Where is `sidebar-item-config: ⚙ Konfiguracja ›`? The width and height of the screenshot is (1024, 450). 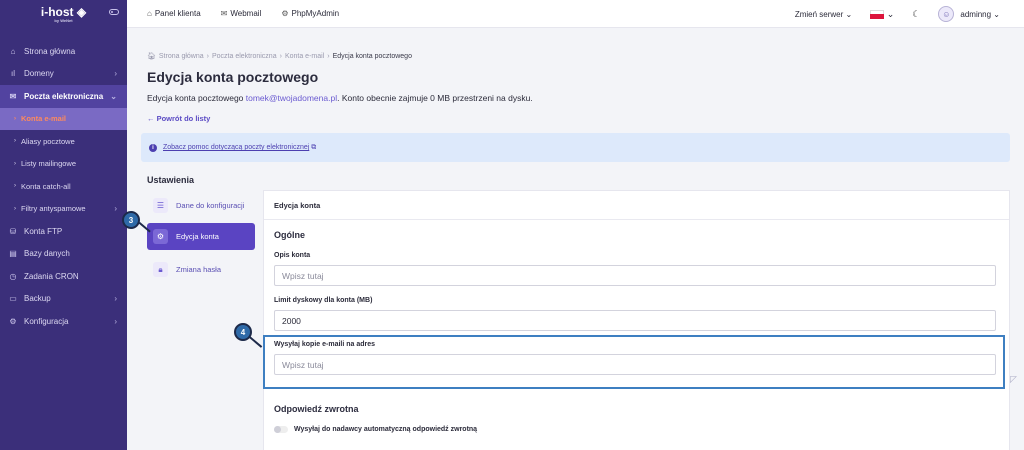
sidebar-item-config: ⚙ Konfiguracja › is located at coordinates (63, 321).